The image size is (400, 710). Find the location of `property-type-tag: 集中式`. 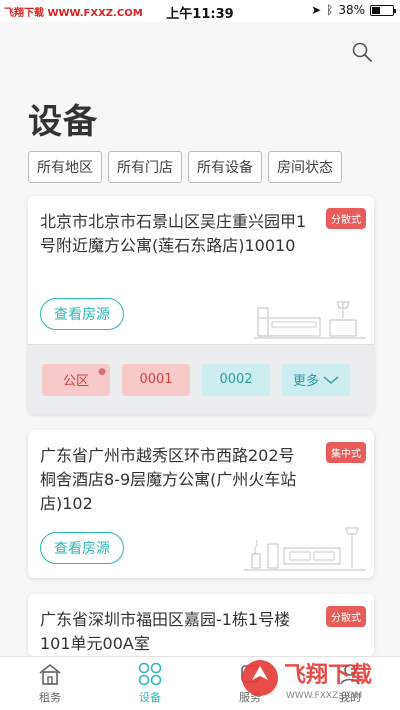

property-type-tag: 集中式 is located at coordinates (346, 452).